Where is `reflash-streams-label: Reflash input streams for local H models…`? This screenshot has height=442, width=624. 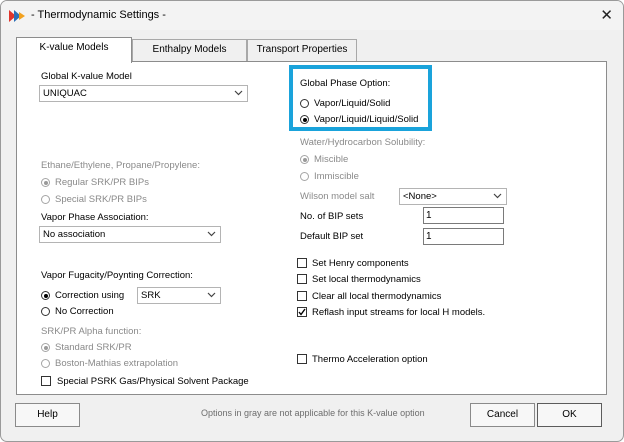 reflash-streams-label: Reflash input streams for local H models… is located at coordinates (399, 312).